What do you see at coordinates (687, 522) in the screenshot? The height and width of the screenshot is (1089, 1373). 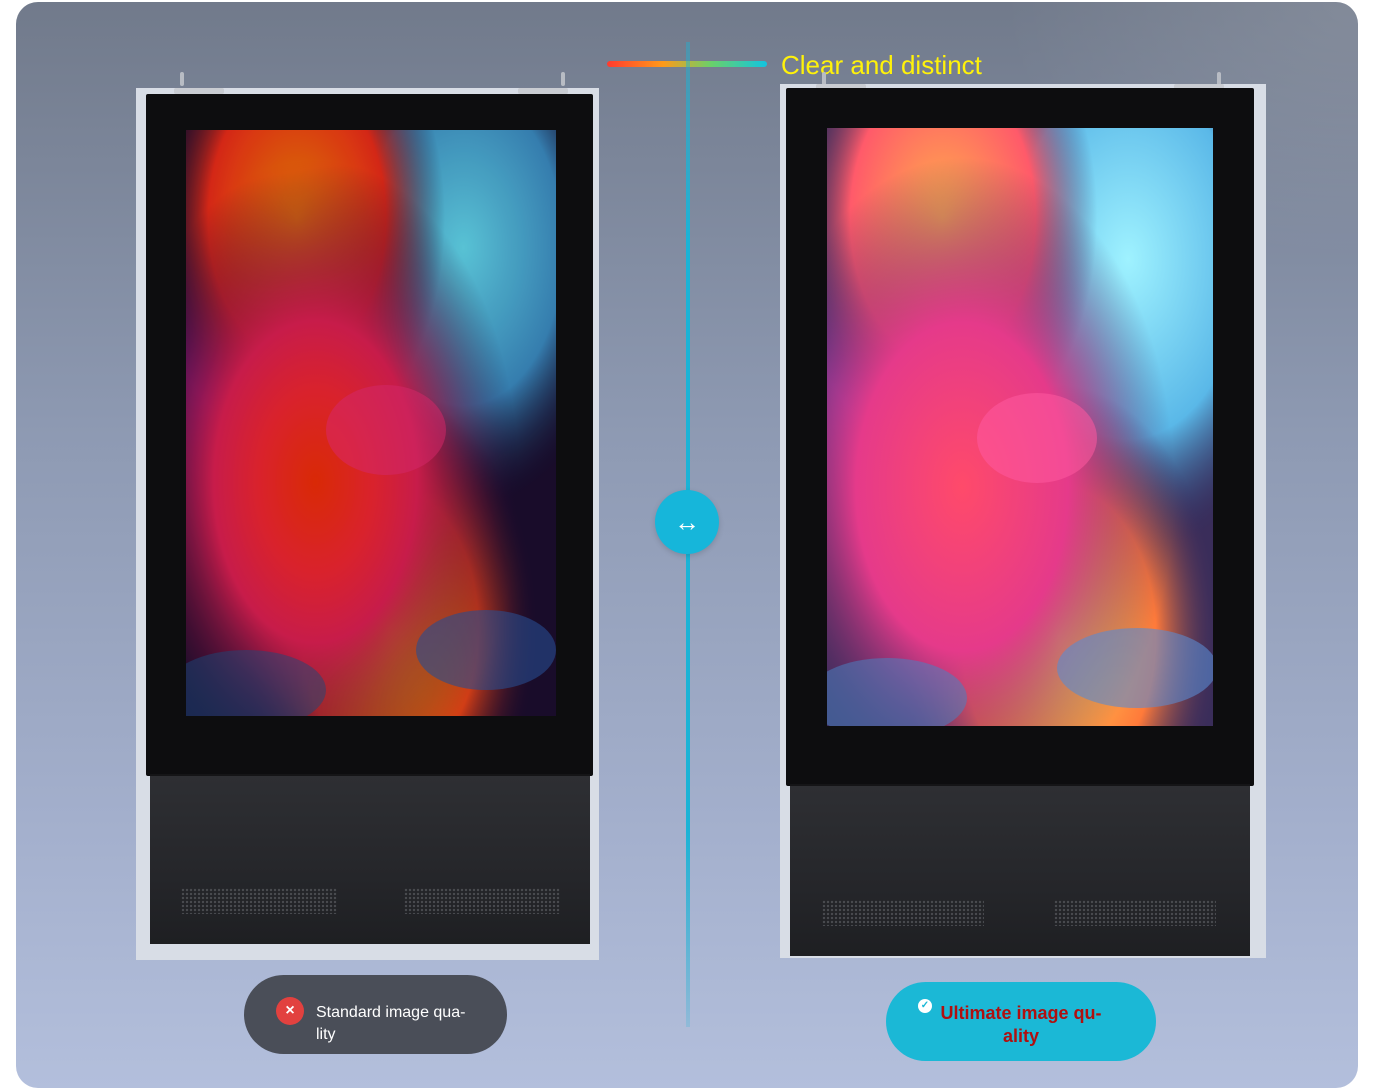 I see `compare-slider-handle: ↔` at bounding box center [687, 522].